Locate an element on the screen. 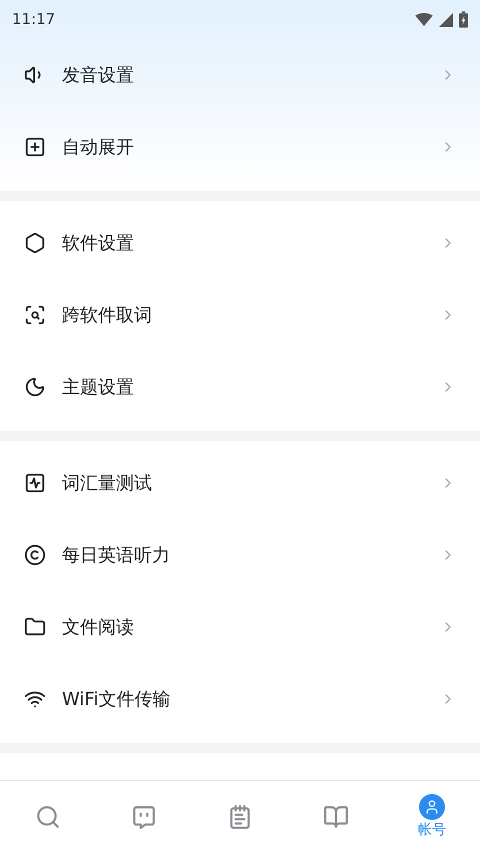  chart-square-icon is located at coordinates (35, 483).